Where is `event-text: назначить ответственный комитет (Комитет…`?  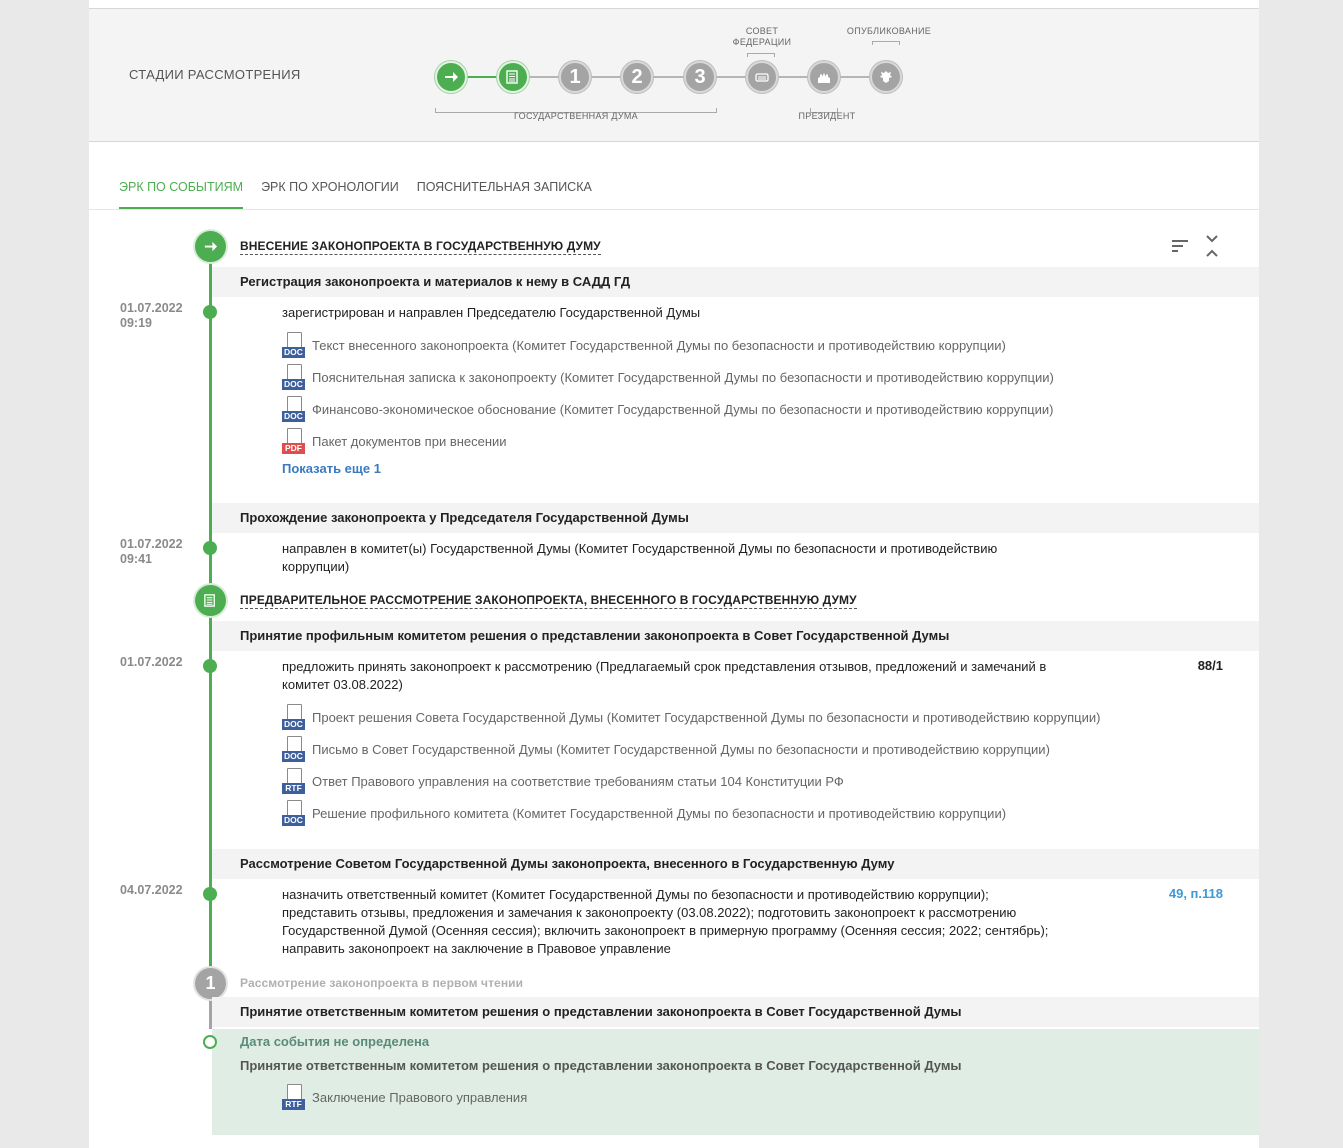
event-text: назначить ответственный комитет (Комитет… is located at coordinates (665, 922).